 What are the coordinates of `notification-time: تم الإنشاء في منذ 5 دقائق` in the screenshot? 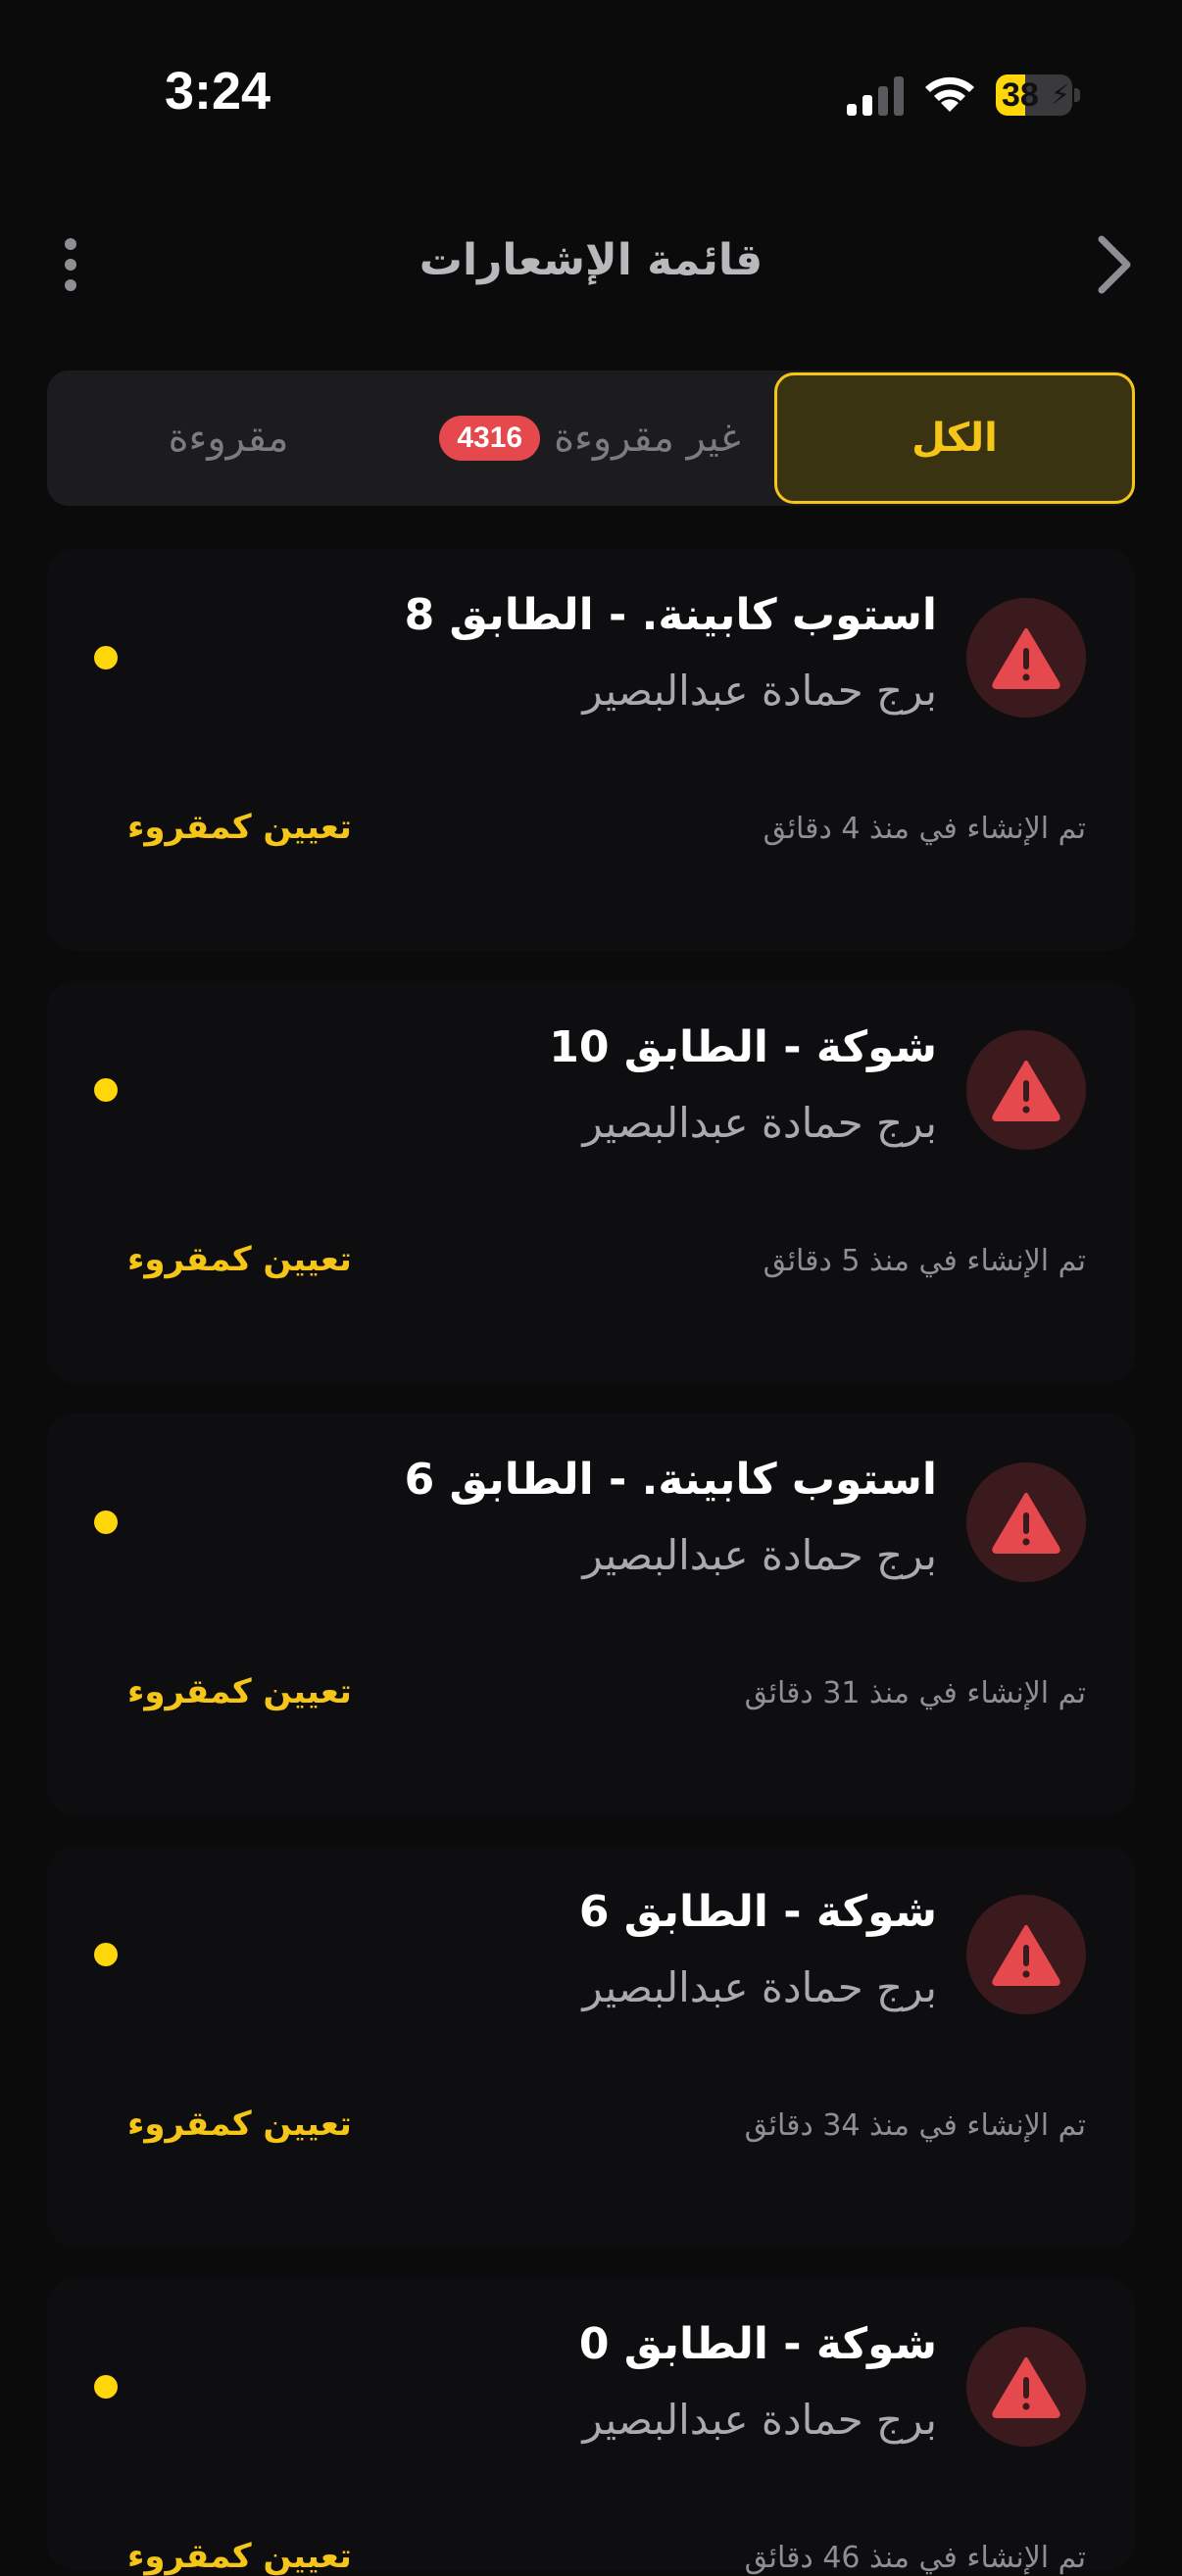 It's located at (925, 1261).